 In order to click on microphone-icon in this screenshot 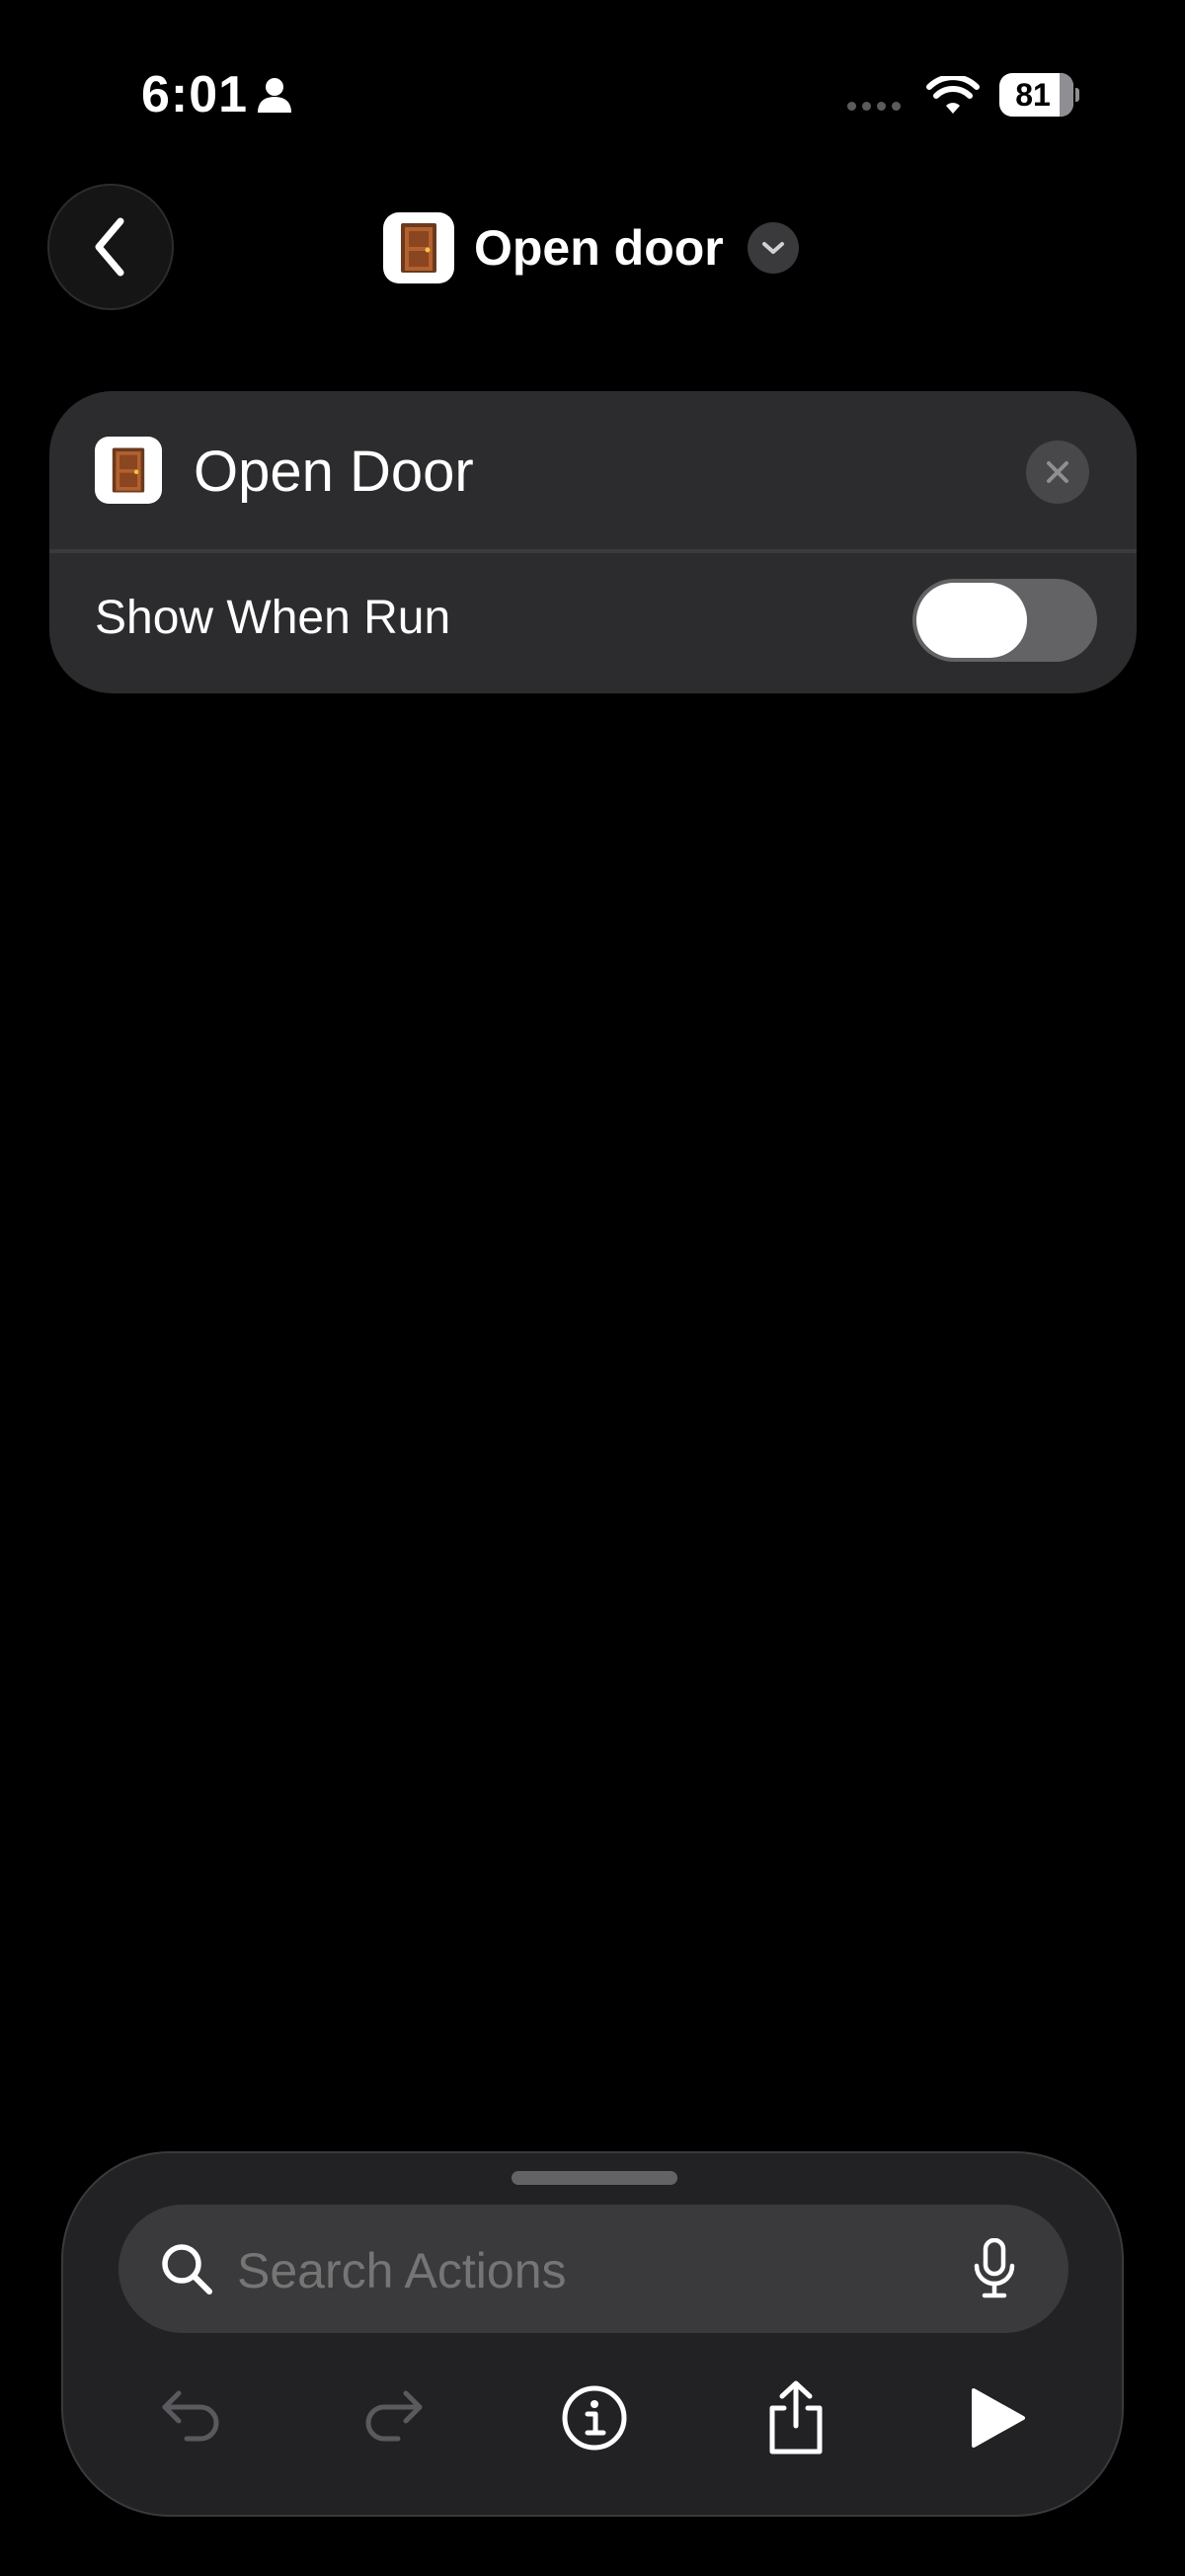, I will do `click(995, 2268)`.